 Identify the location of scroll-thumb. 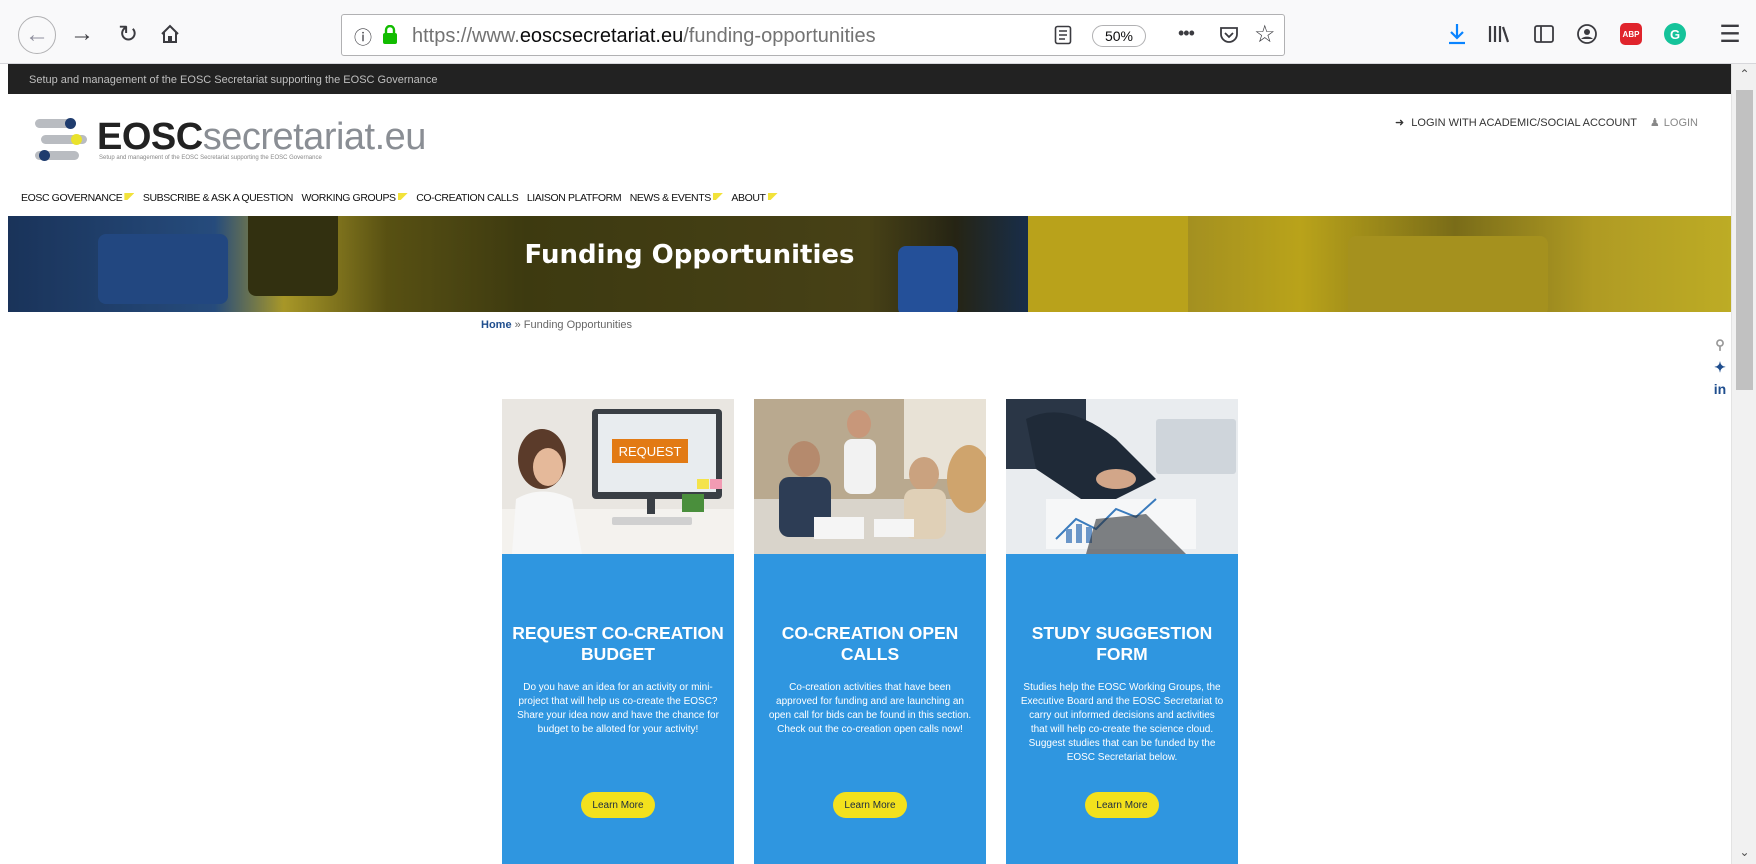
(1744, 240).